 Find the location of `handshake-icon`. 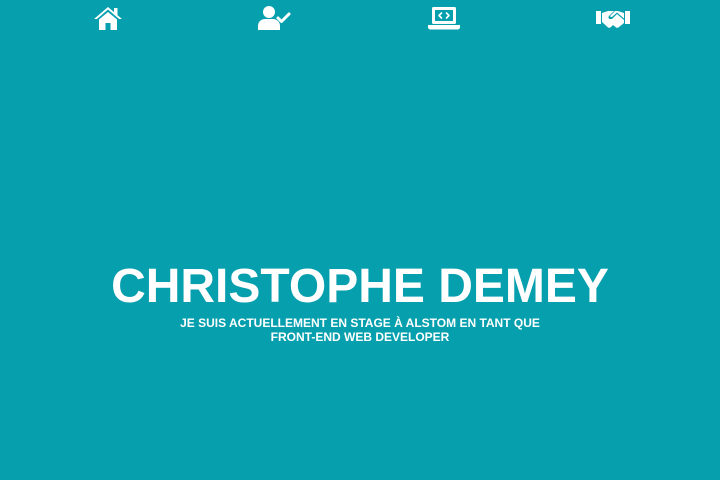

handshake-icon is located at coordinates (613, 19).